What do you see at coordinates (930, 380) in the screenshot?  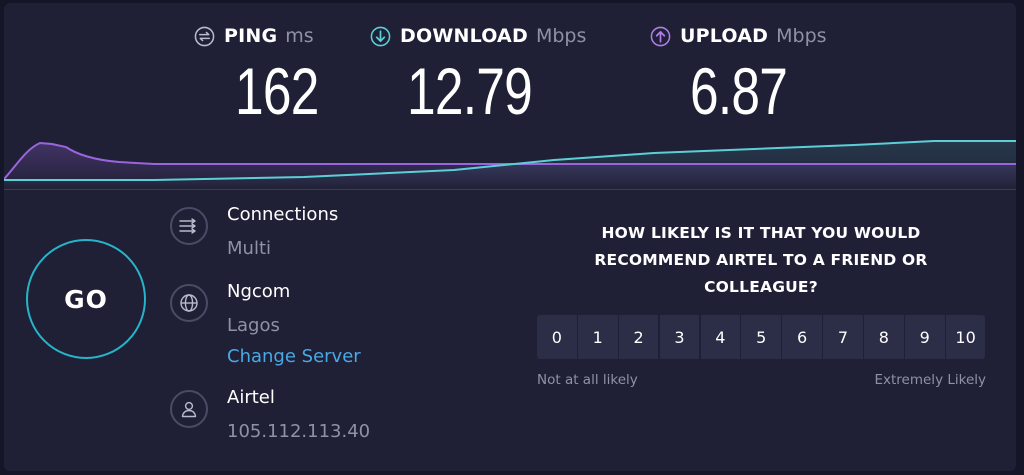 I see `scale-high-label: Extremely Likely` at bounding box center [930, 380].